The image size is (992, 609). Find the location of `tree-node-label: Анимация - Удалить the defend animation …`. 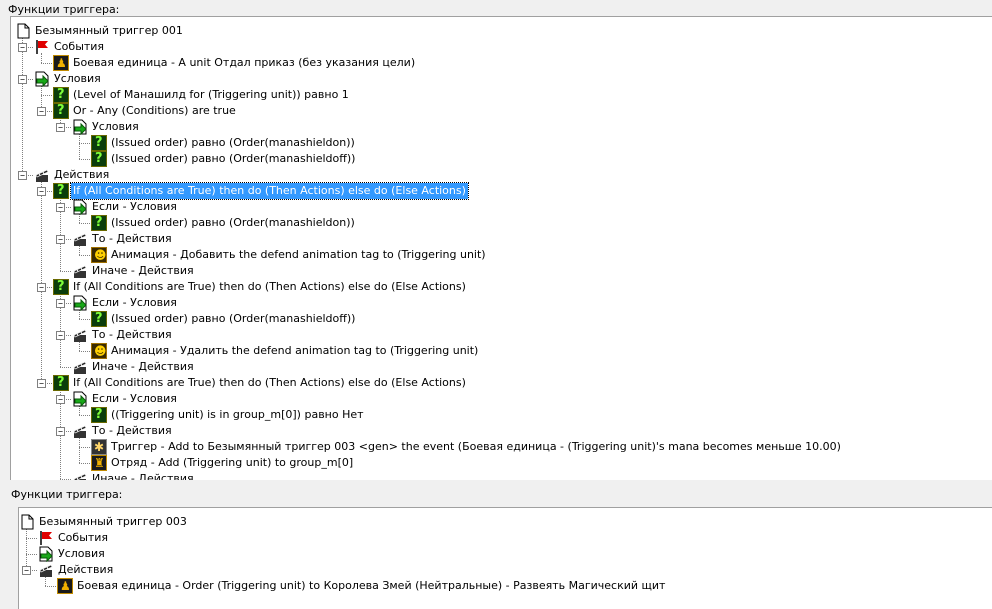

tree-node-label: Анимация - Удалить the defend animation … is located at coordinates (294, 351).